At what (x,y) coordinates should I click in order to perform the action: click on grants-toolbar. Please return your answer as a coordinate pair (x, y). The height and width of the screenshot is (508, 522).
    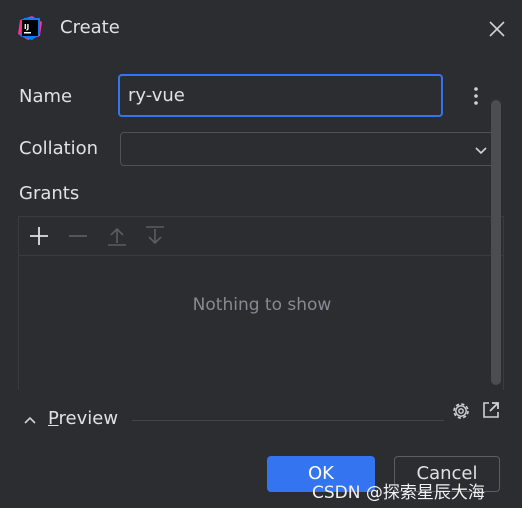
    Looking at the image, I should click on (261, 236).